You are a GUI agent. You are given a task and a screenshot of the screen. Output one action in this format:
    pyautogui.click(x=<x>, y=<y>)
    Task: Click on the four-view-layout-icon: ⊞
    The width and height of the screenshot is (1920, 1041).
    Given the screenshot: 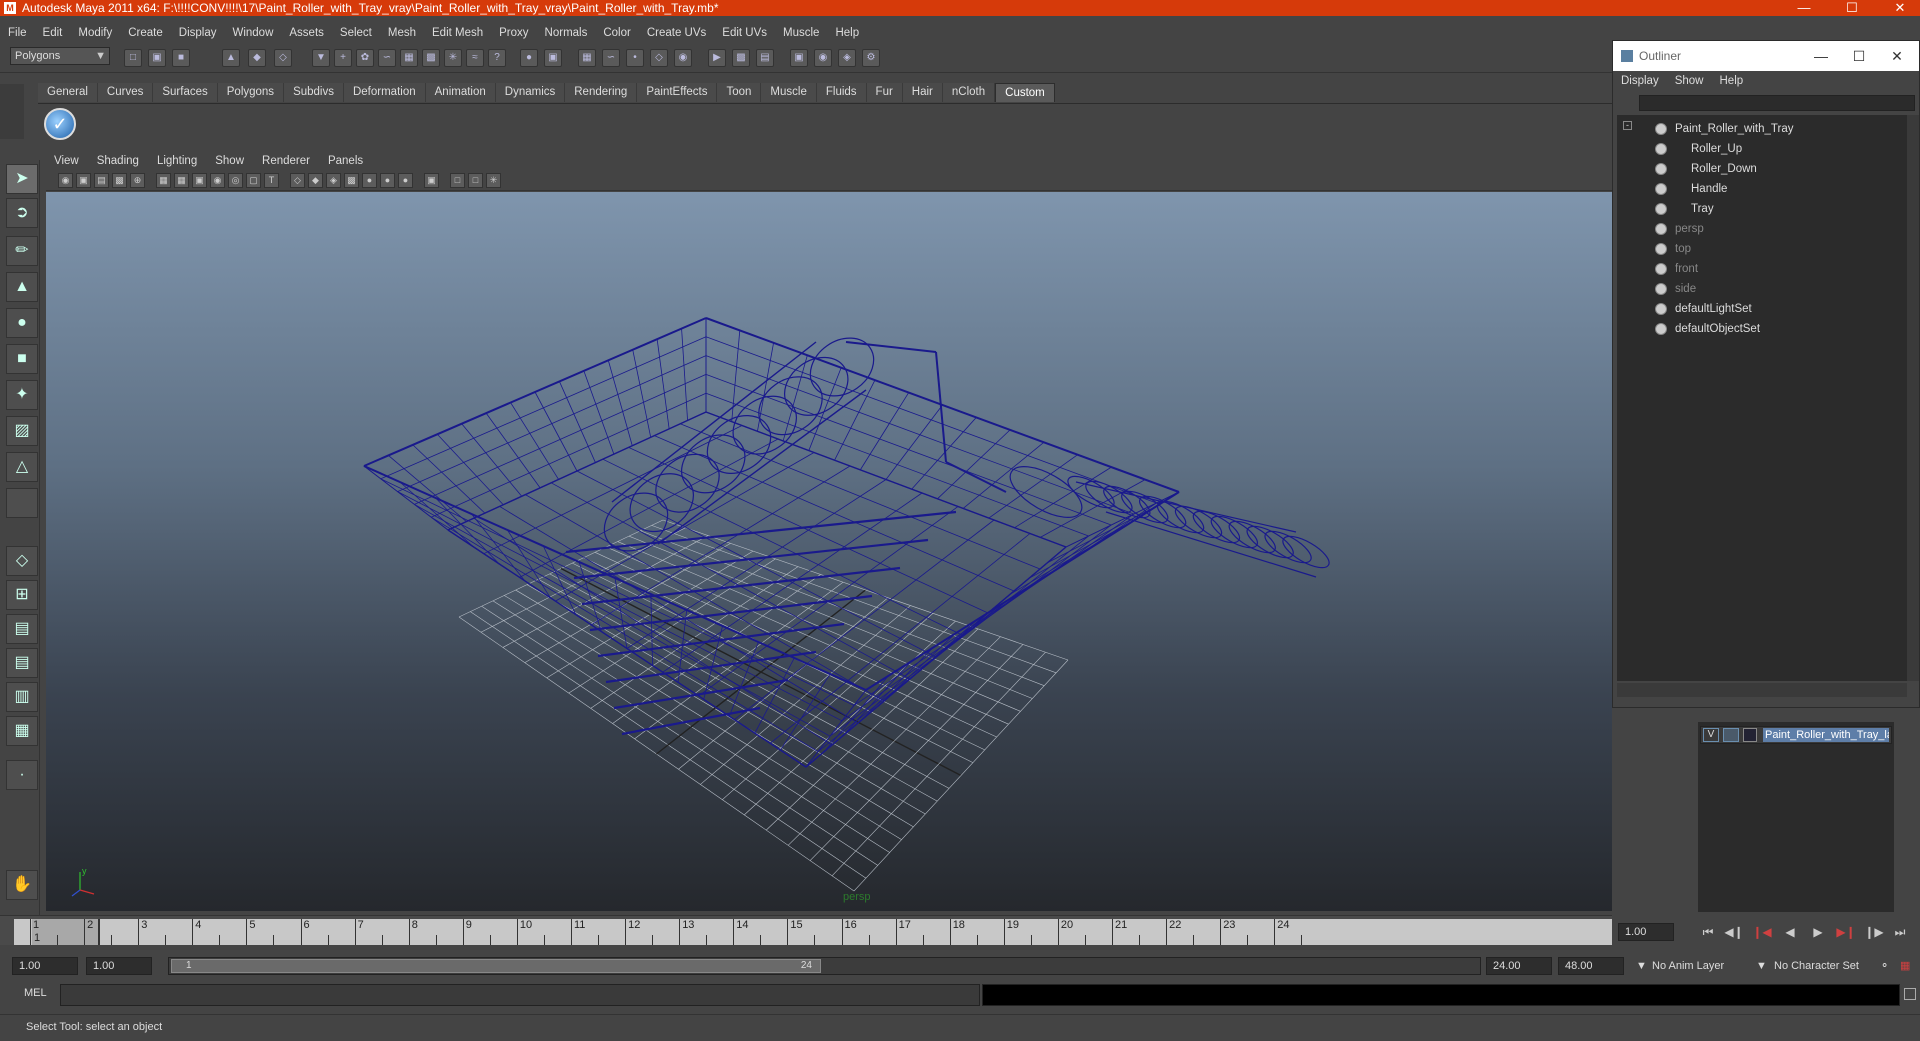 What is the action you would take?
    pyautogui.click(x=22, y=595)
    